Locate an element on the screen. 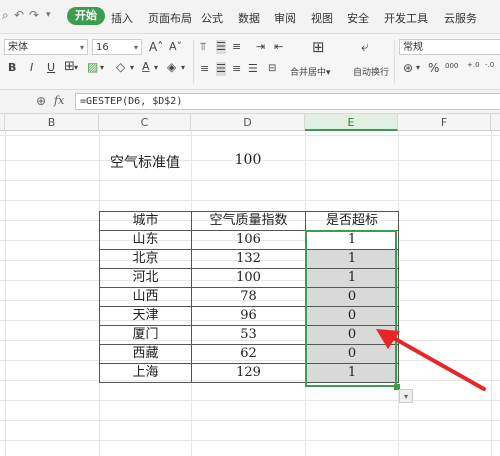  city-cell: 北京 is located at coordinates (145, 259).